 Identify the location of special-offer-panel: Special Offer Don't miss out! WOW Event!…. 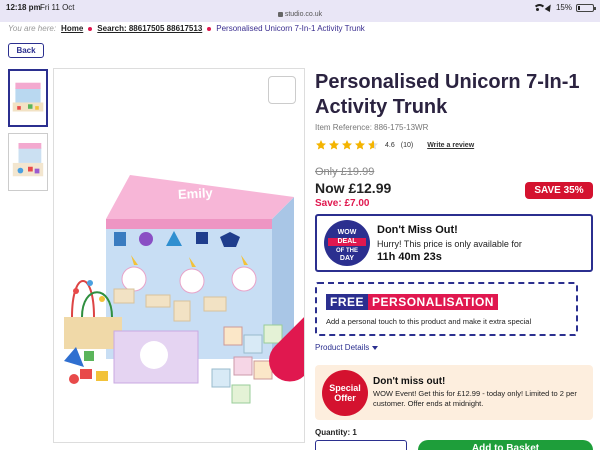
(454, 392).